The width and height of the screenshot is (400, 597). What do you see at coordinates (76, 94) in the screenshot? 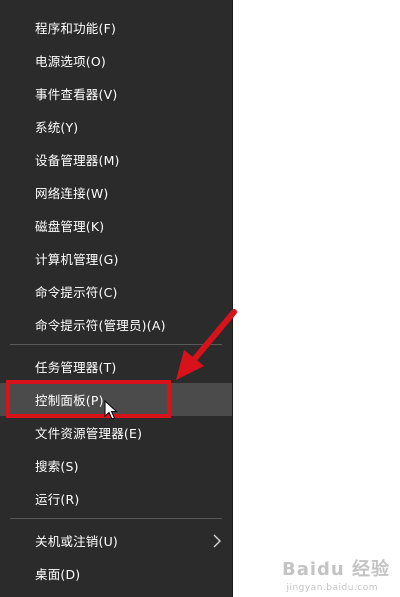
I see `menu-item-label: 事件查看器(V)` at bounding box center [76, 94].